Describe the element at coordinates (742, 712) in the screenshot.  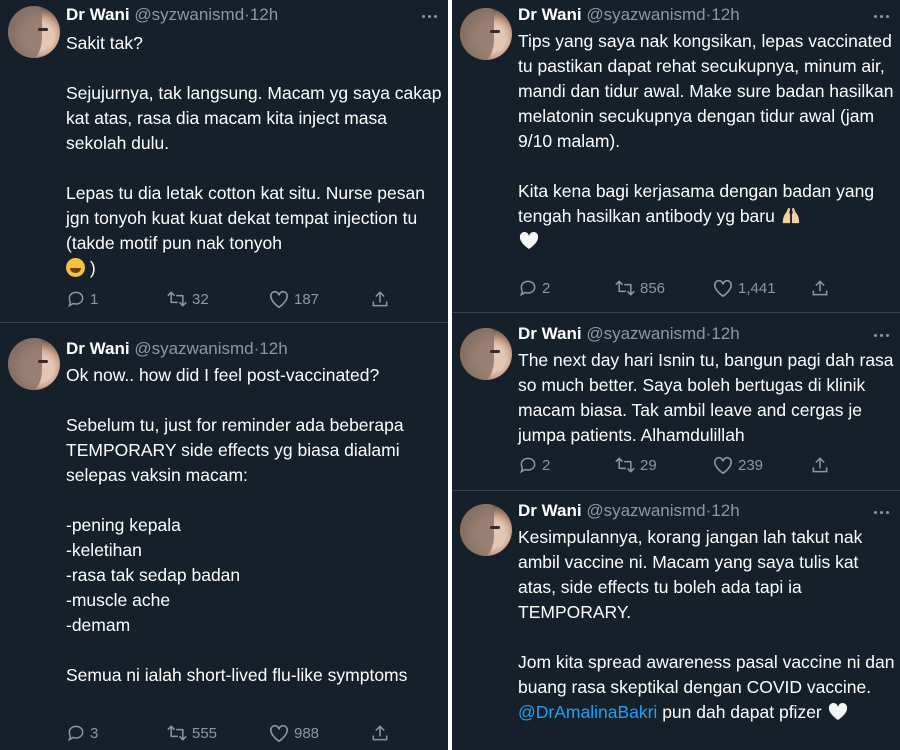
I see `tweet-text-after: pun dah dapat pfizer` at that location.